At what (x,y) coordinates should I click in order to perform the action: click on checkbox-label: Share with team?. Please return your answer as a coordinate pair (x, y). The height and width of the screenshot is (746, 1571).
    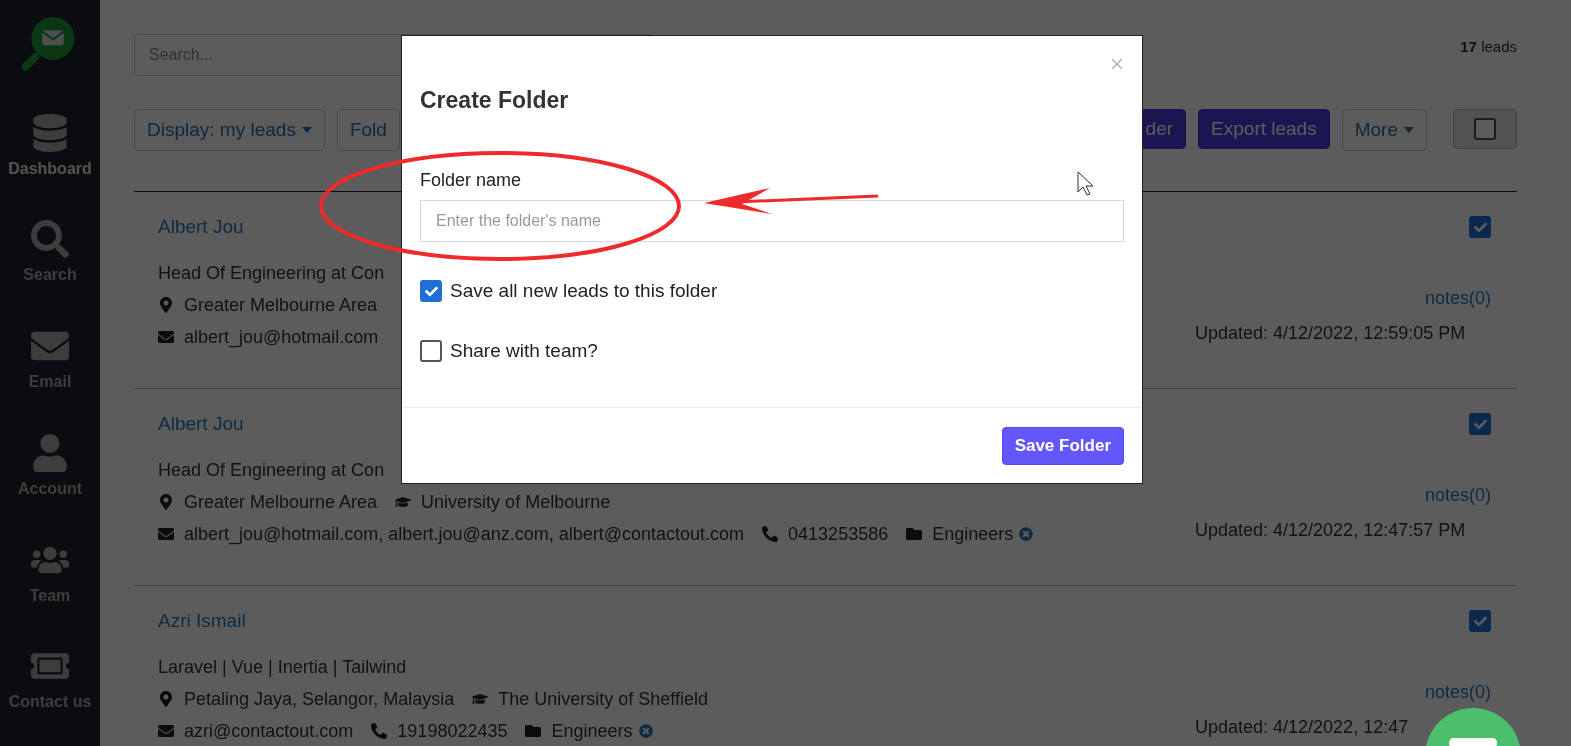
    Looking at the image, I should click on (524, 351).